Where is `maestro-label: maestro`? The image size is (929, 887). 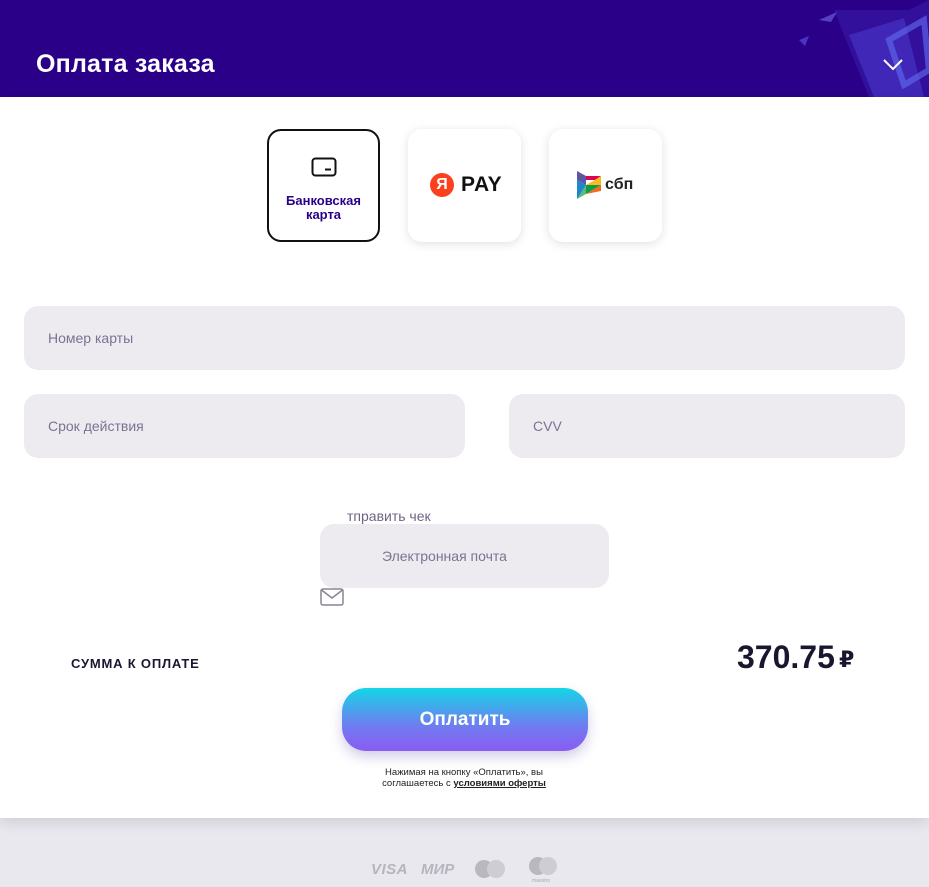
maestro-label: maestro is located at coordinates (541, 881).